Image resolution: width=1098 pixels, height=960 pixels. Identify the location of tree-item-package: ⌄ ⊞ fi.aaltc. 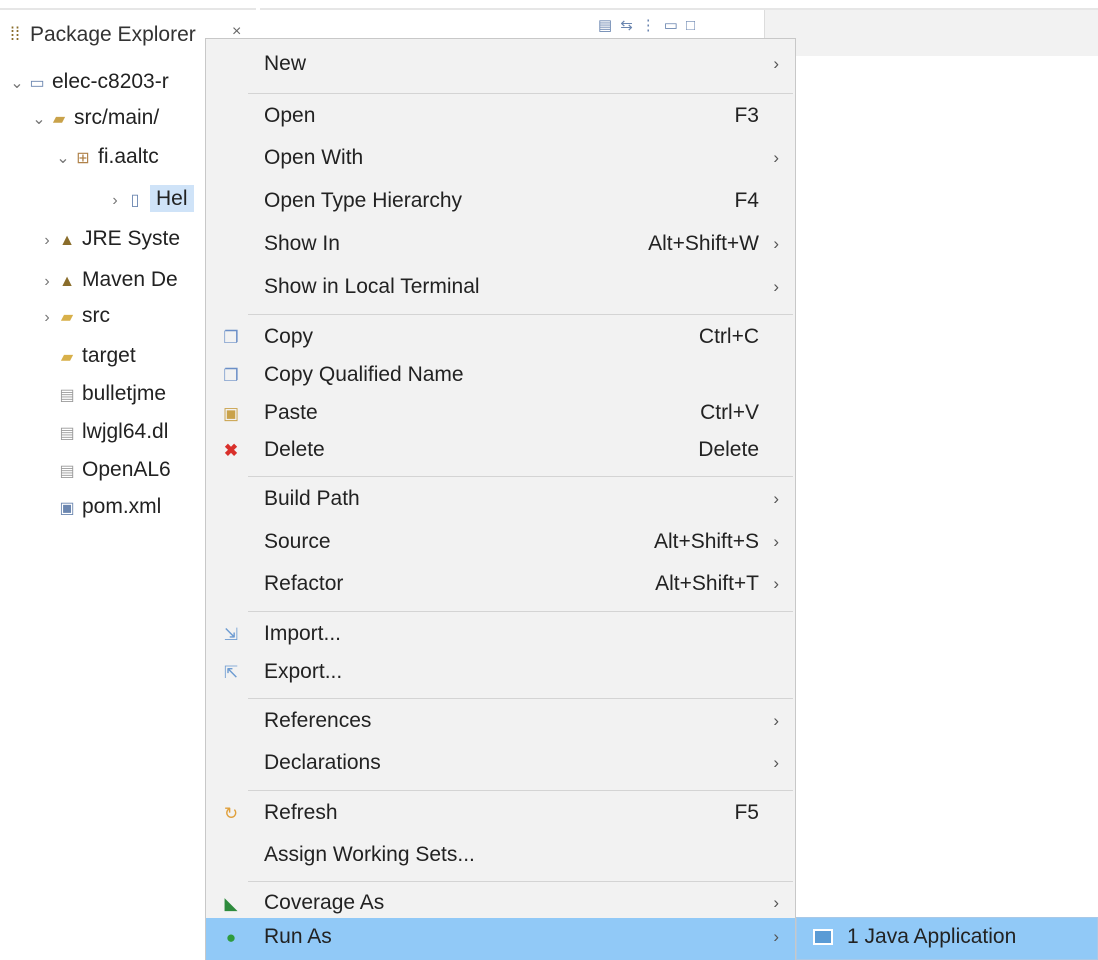
(106, 157).